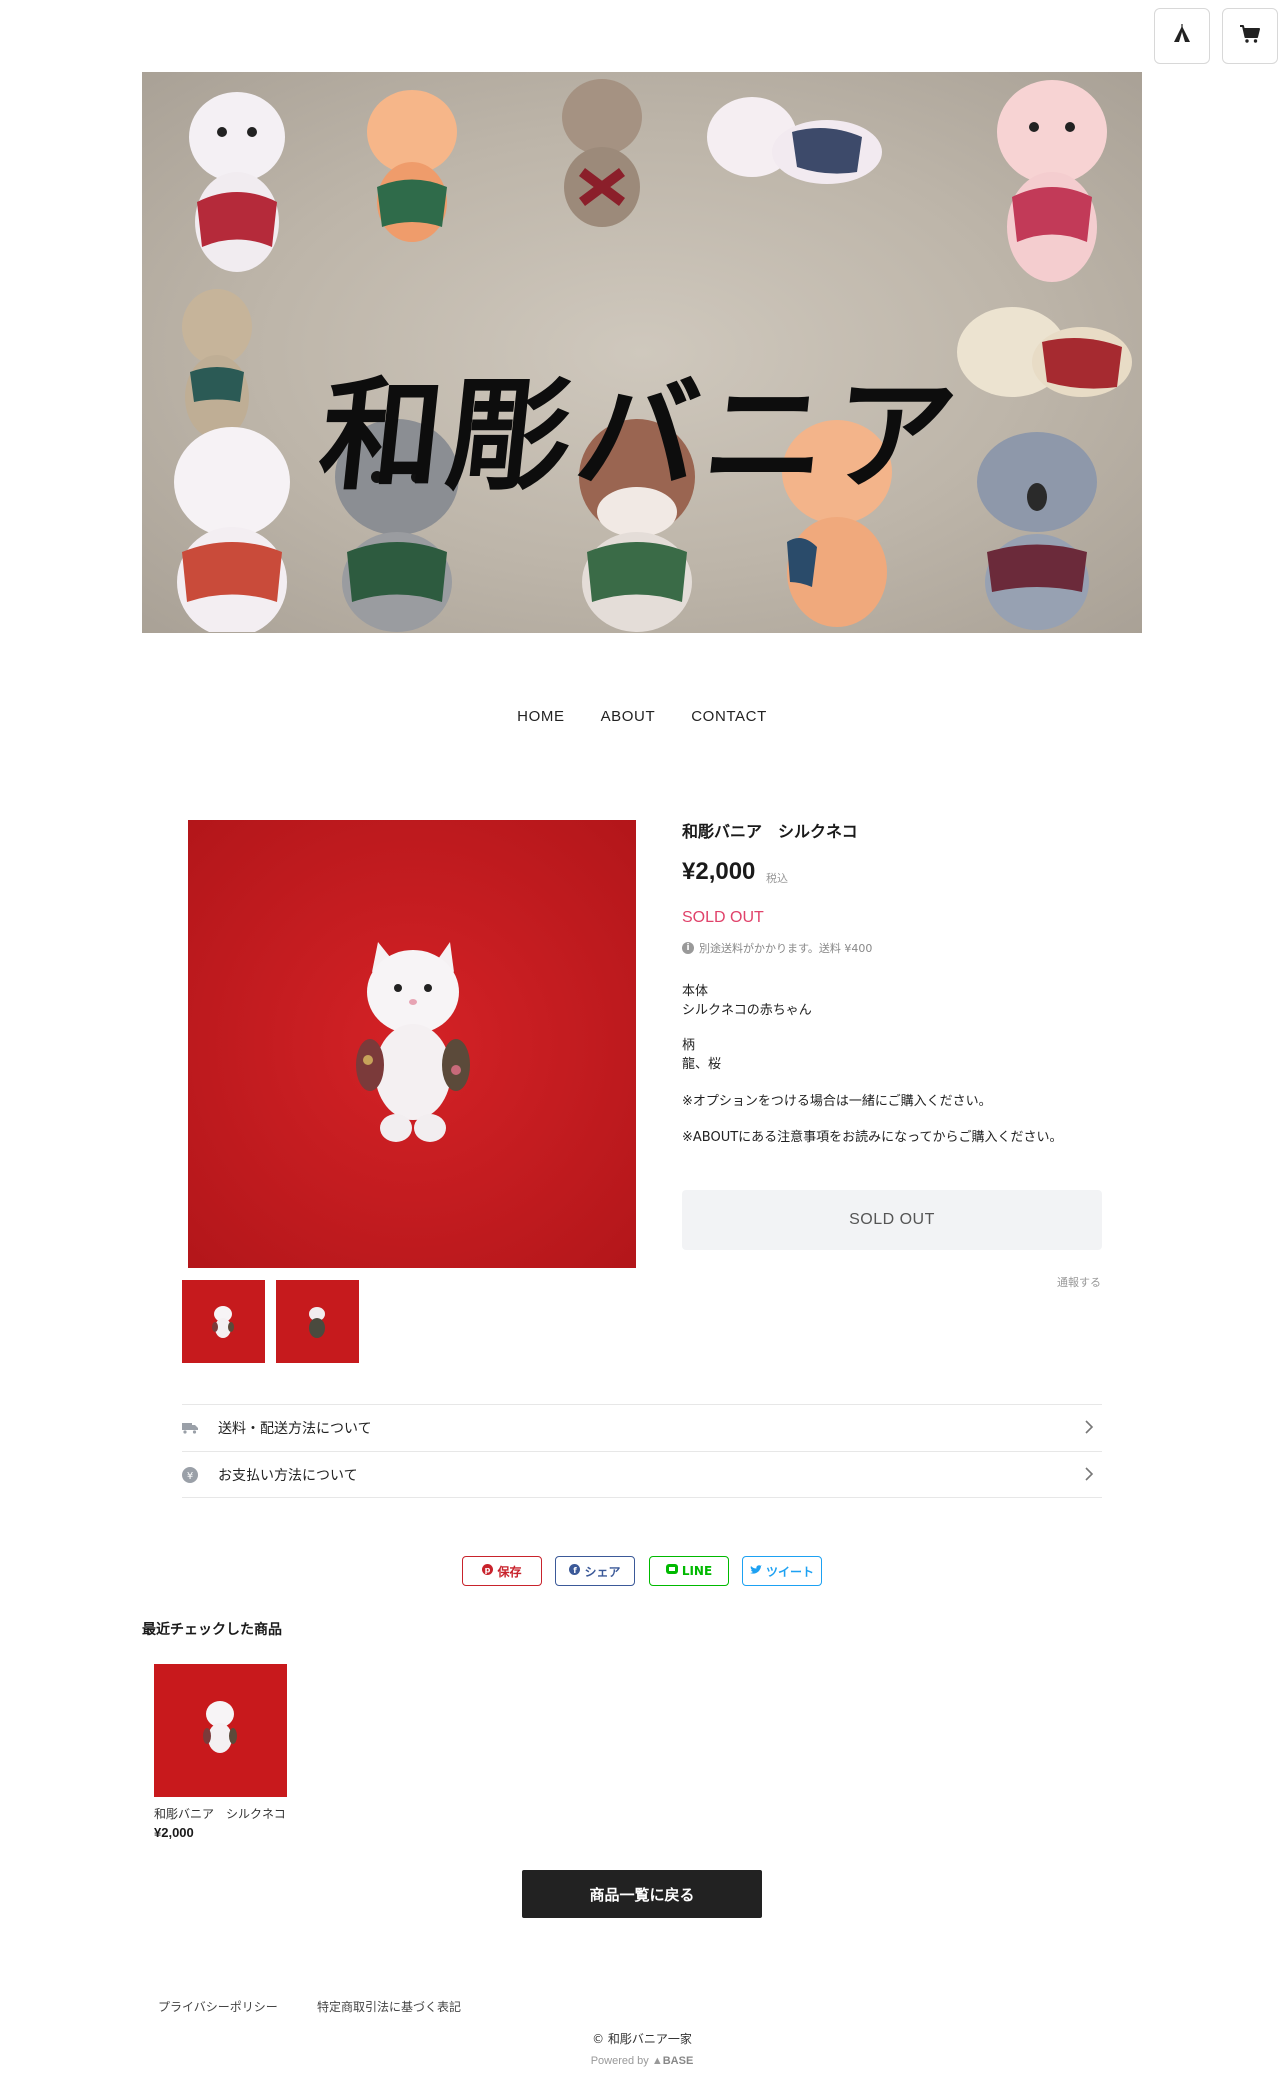 The height and width of the screenshot is (2095, 1284). I want to click on shop-home-button, so click(1182, 36).